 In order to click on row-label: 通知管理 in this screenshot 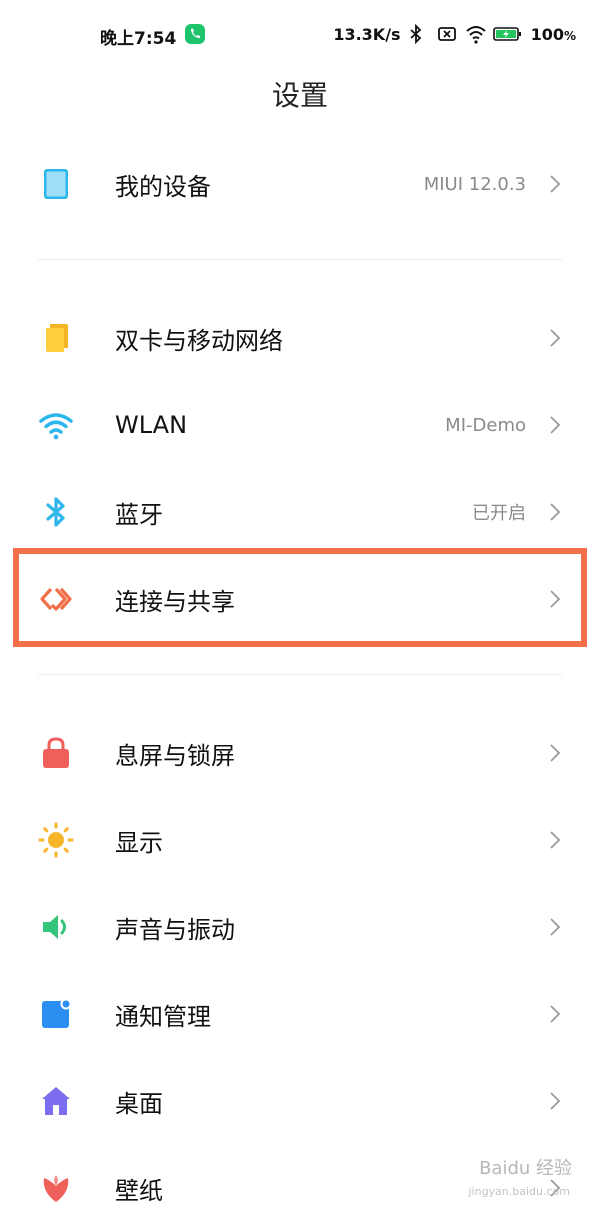, I will do `click(163, 1016)`.